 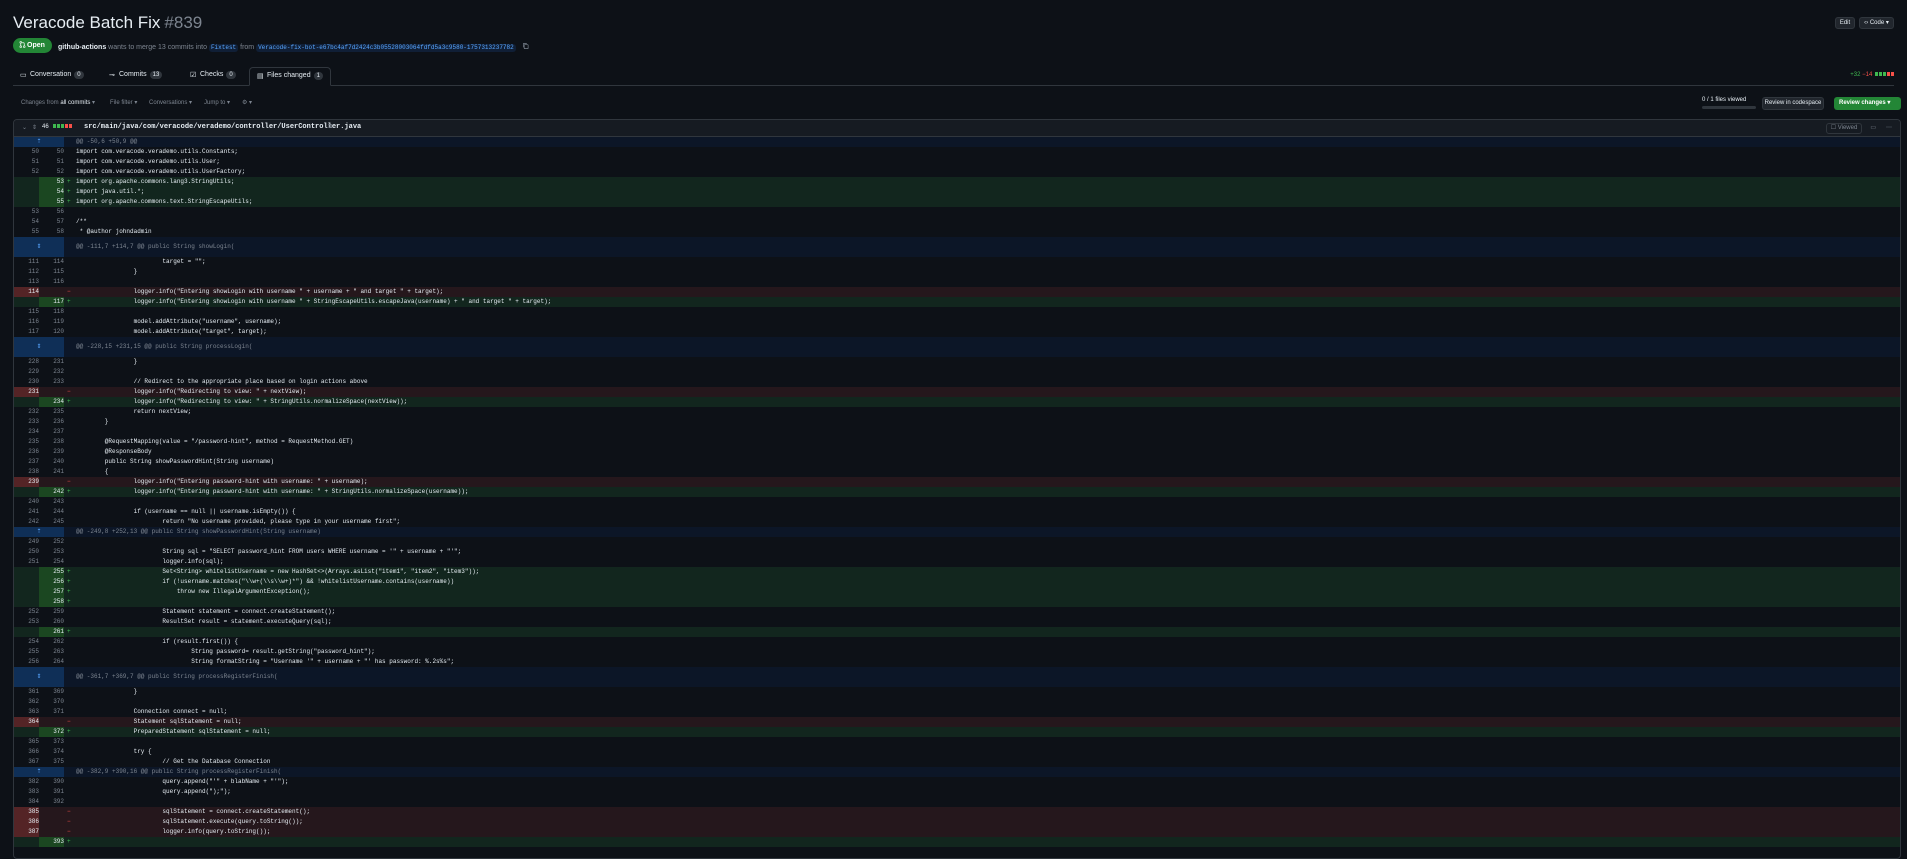 I want to click on new-line-number: 56, so click(x=51, y=212).